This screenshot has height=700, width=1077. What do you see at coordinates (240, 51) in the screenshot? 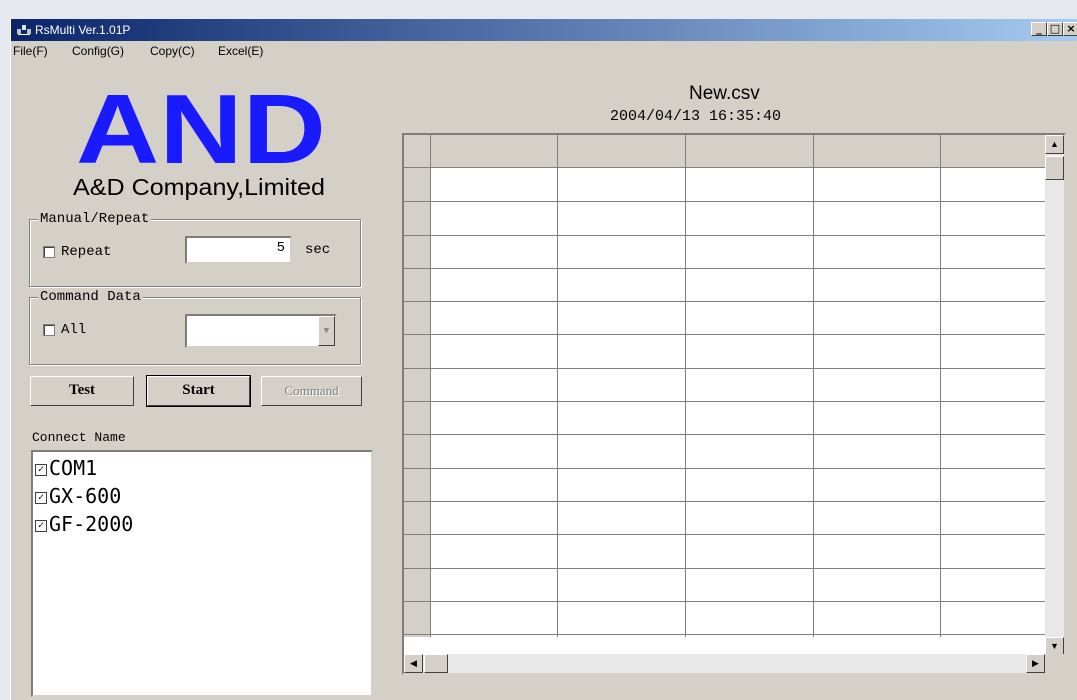
I see `menu-excel: Excel(E)` at bounding box center [240, 51].